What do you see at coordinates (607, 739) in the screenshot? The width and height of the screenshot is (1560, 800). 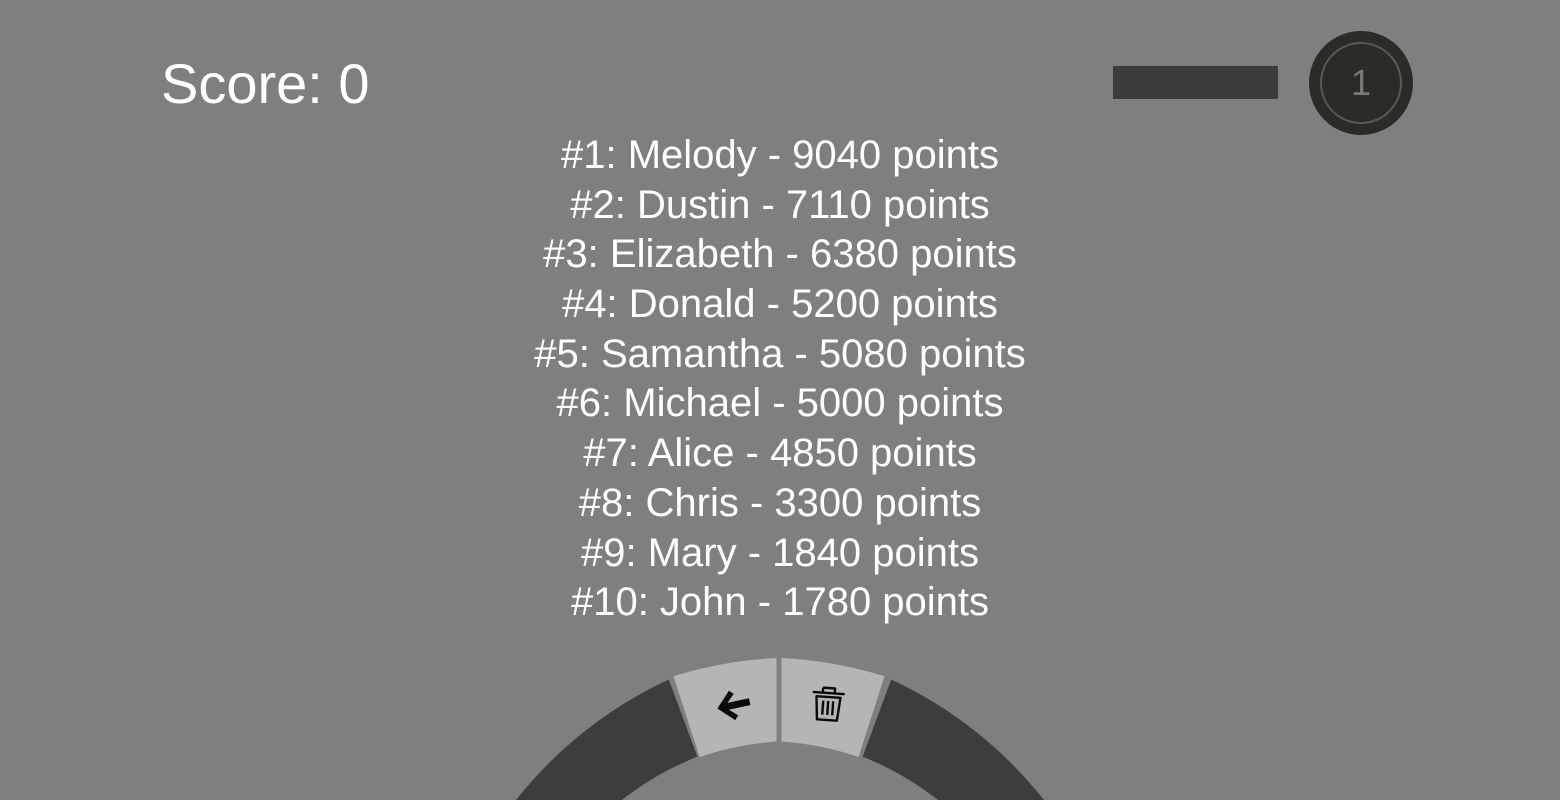 I see `radial-menu-left-segment` at bounding box center [607, 739].